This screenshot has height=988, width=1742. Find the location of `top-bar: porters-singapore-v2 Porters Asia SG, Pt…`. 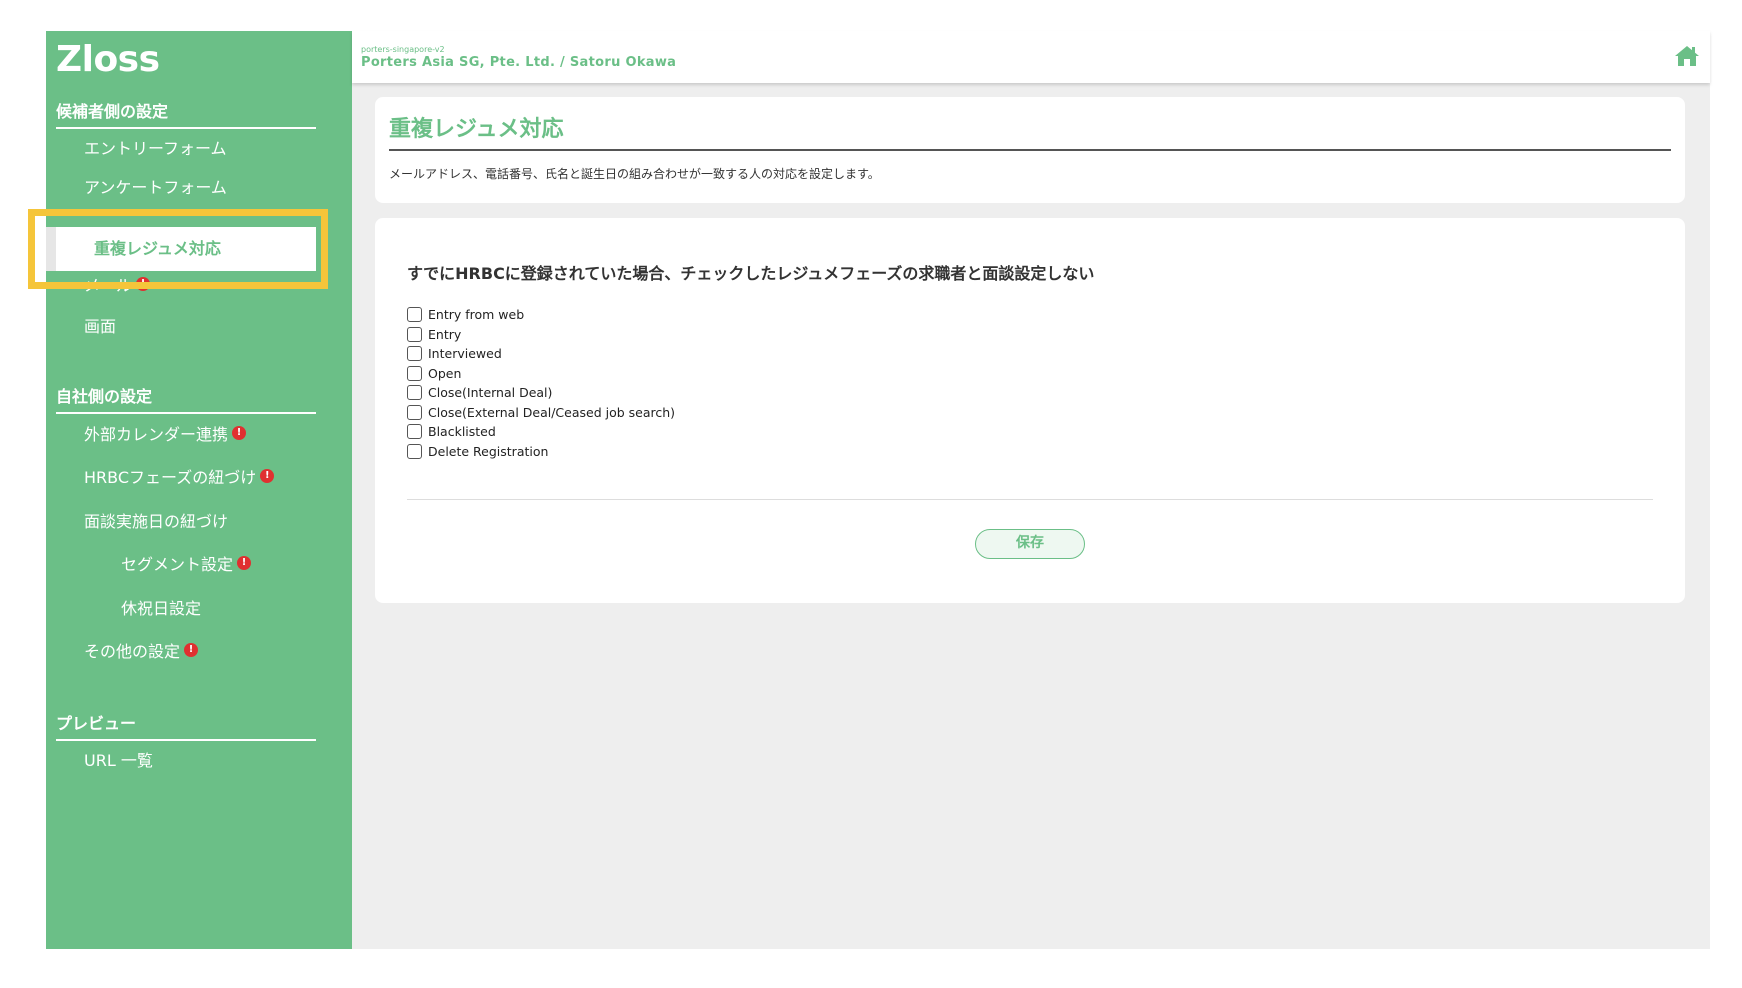

top-bar: porters-singapore-v2 Porters Asia SG, Pt… is located at coordinates (1031, 57).